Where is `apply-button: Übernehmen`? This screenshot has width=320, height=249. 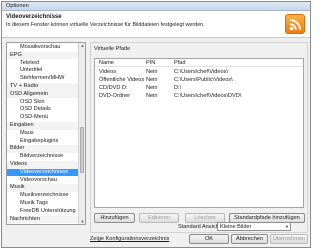 apply-button: Übernehmen is located at coordinates (289, 239).